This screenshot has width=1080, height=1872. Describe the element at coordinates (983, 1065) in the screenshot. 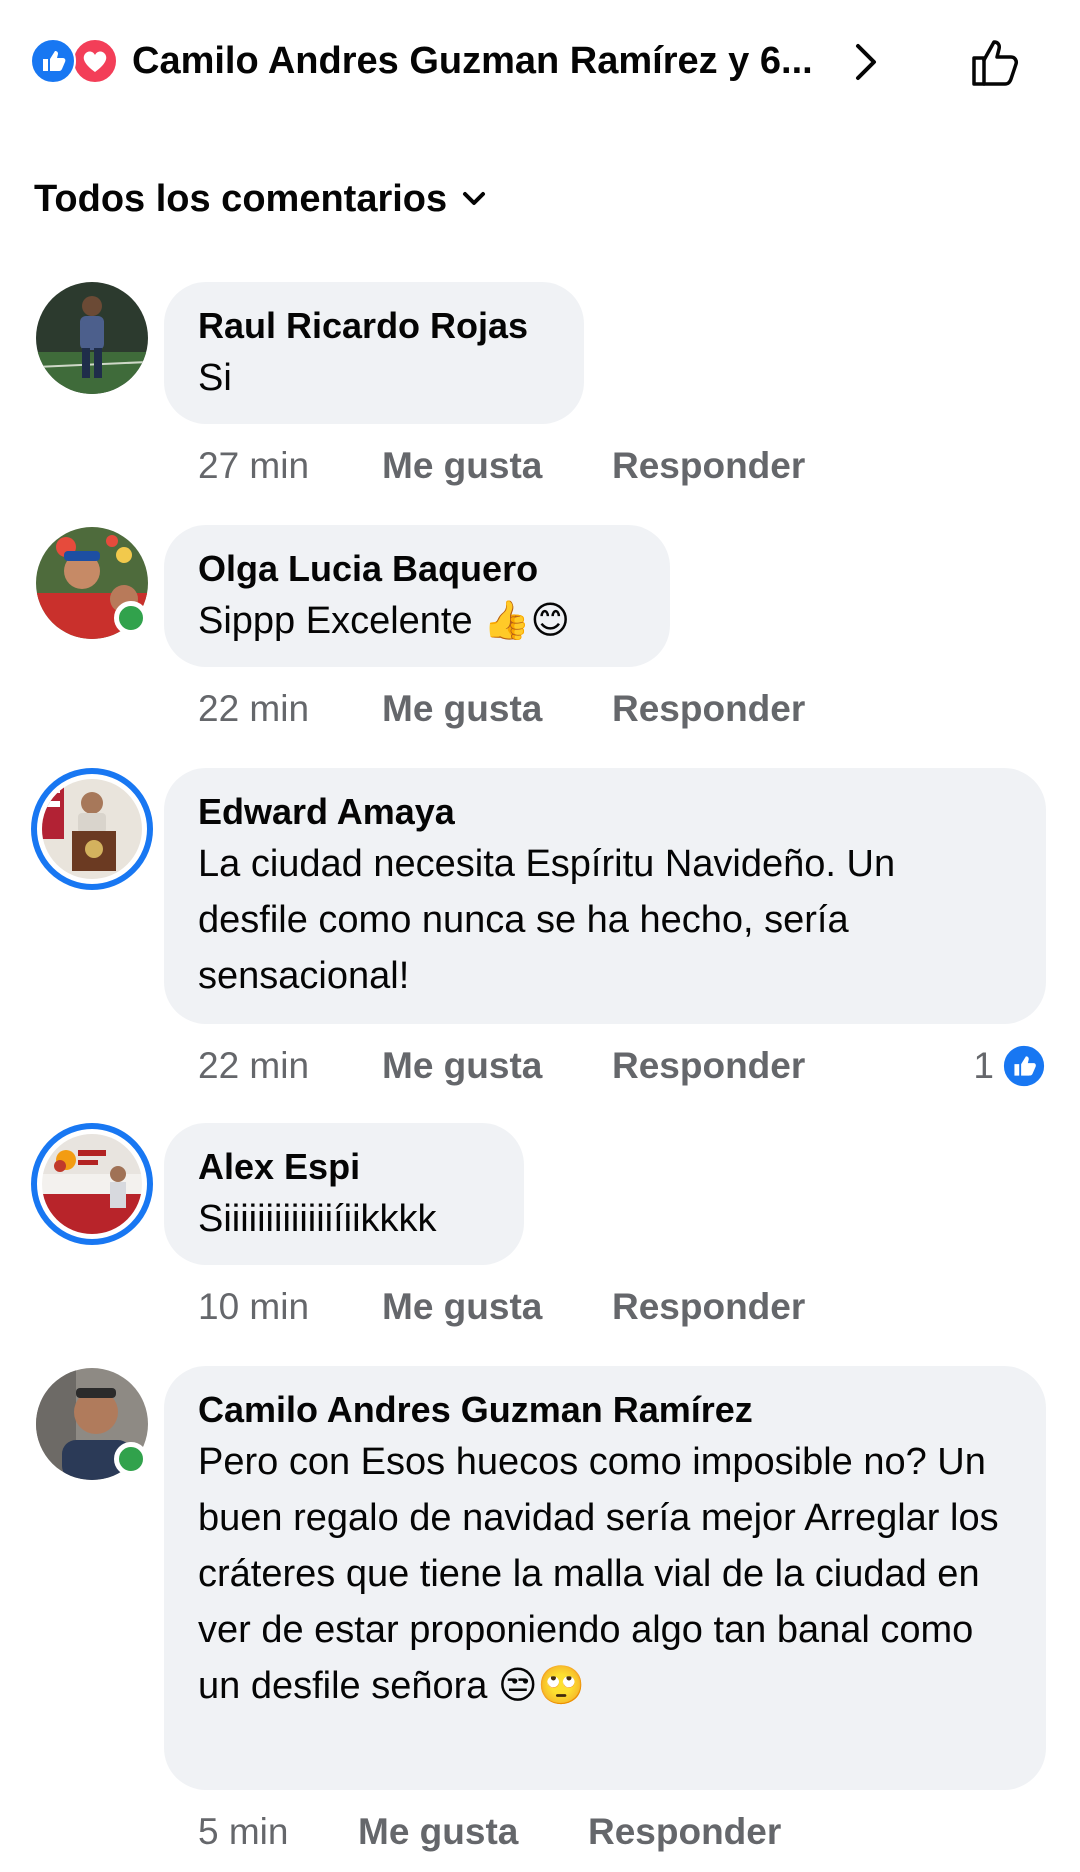

I see `reaction-count-value: 1` at that location.